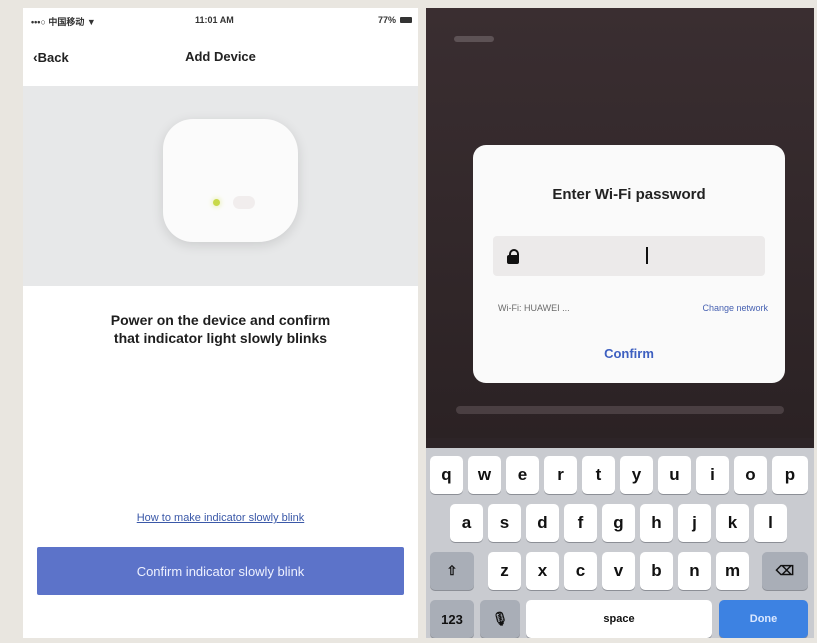 Image resolution: width=817 pixels, height=643 pixels. I want to click on indicator-light, so click(216, 202).